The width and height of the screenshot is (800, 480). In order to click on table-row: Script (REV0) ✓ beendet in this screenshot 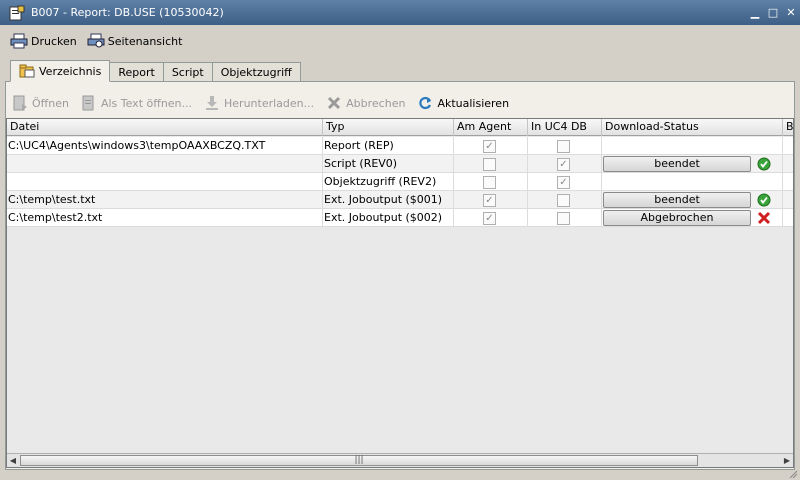, I will do `click(400, 164)`.